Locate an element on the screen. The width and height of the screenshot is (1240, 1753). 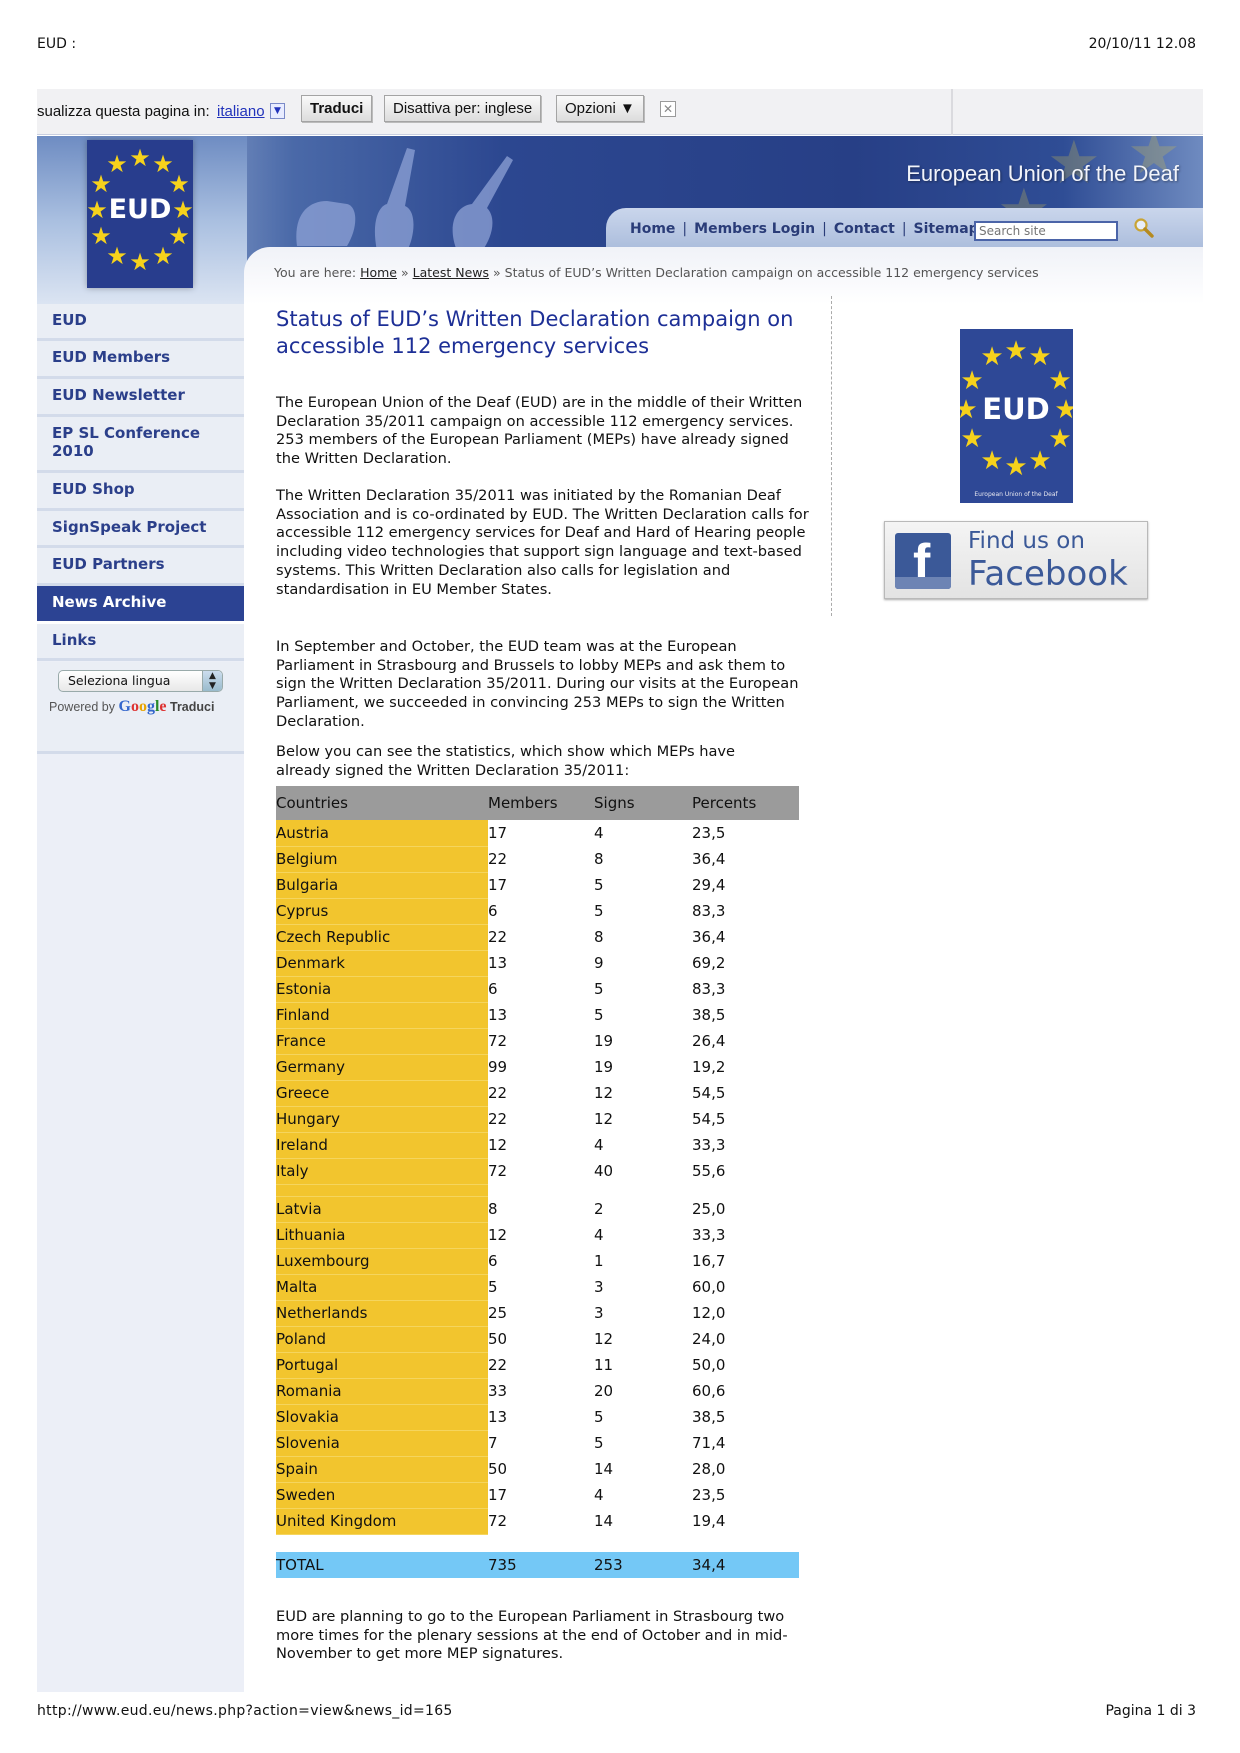
traduci-link: Traduci is located at coordinates (192, 707).